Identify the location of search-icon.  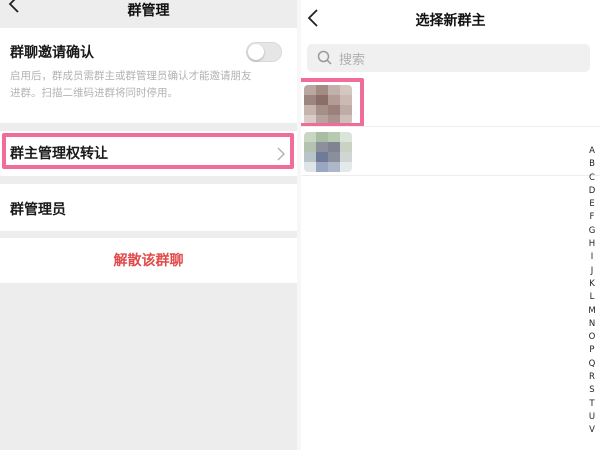
(324, 57).